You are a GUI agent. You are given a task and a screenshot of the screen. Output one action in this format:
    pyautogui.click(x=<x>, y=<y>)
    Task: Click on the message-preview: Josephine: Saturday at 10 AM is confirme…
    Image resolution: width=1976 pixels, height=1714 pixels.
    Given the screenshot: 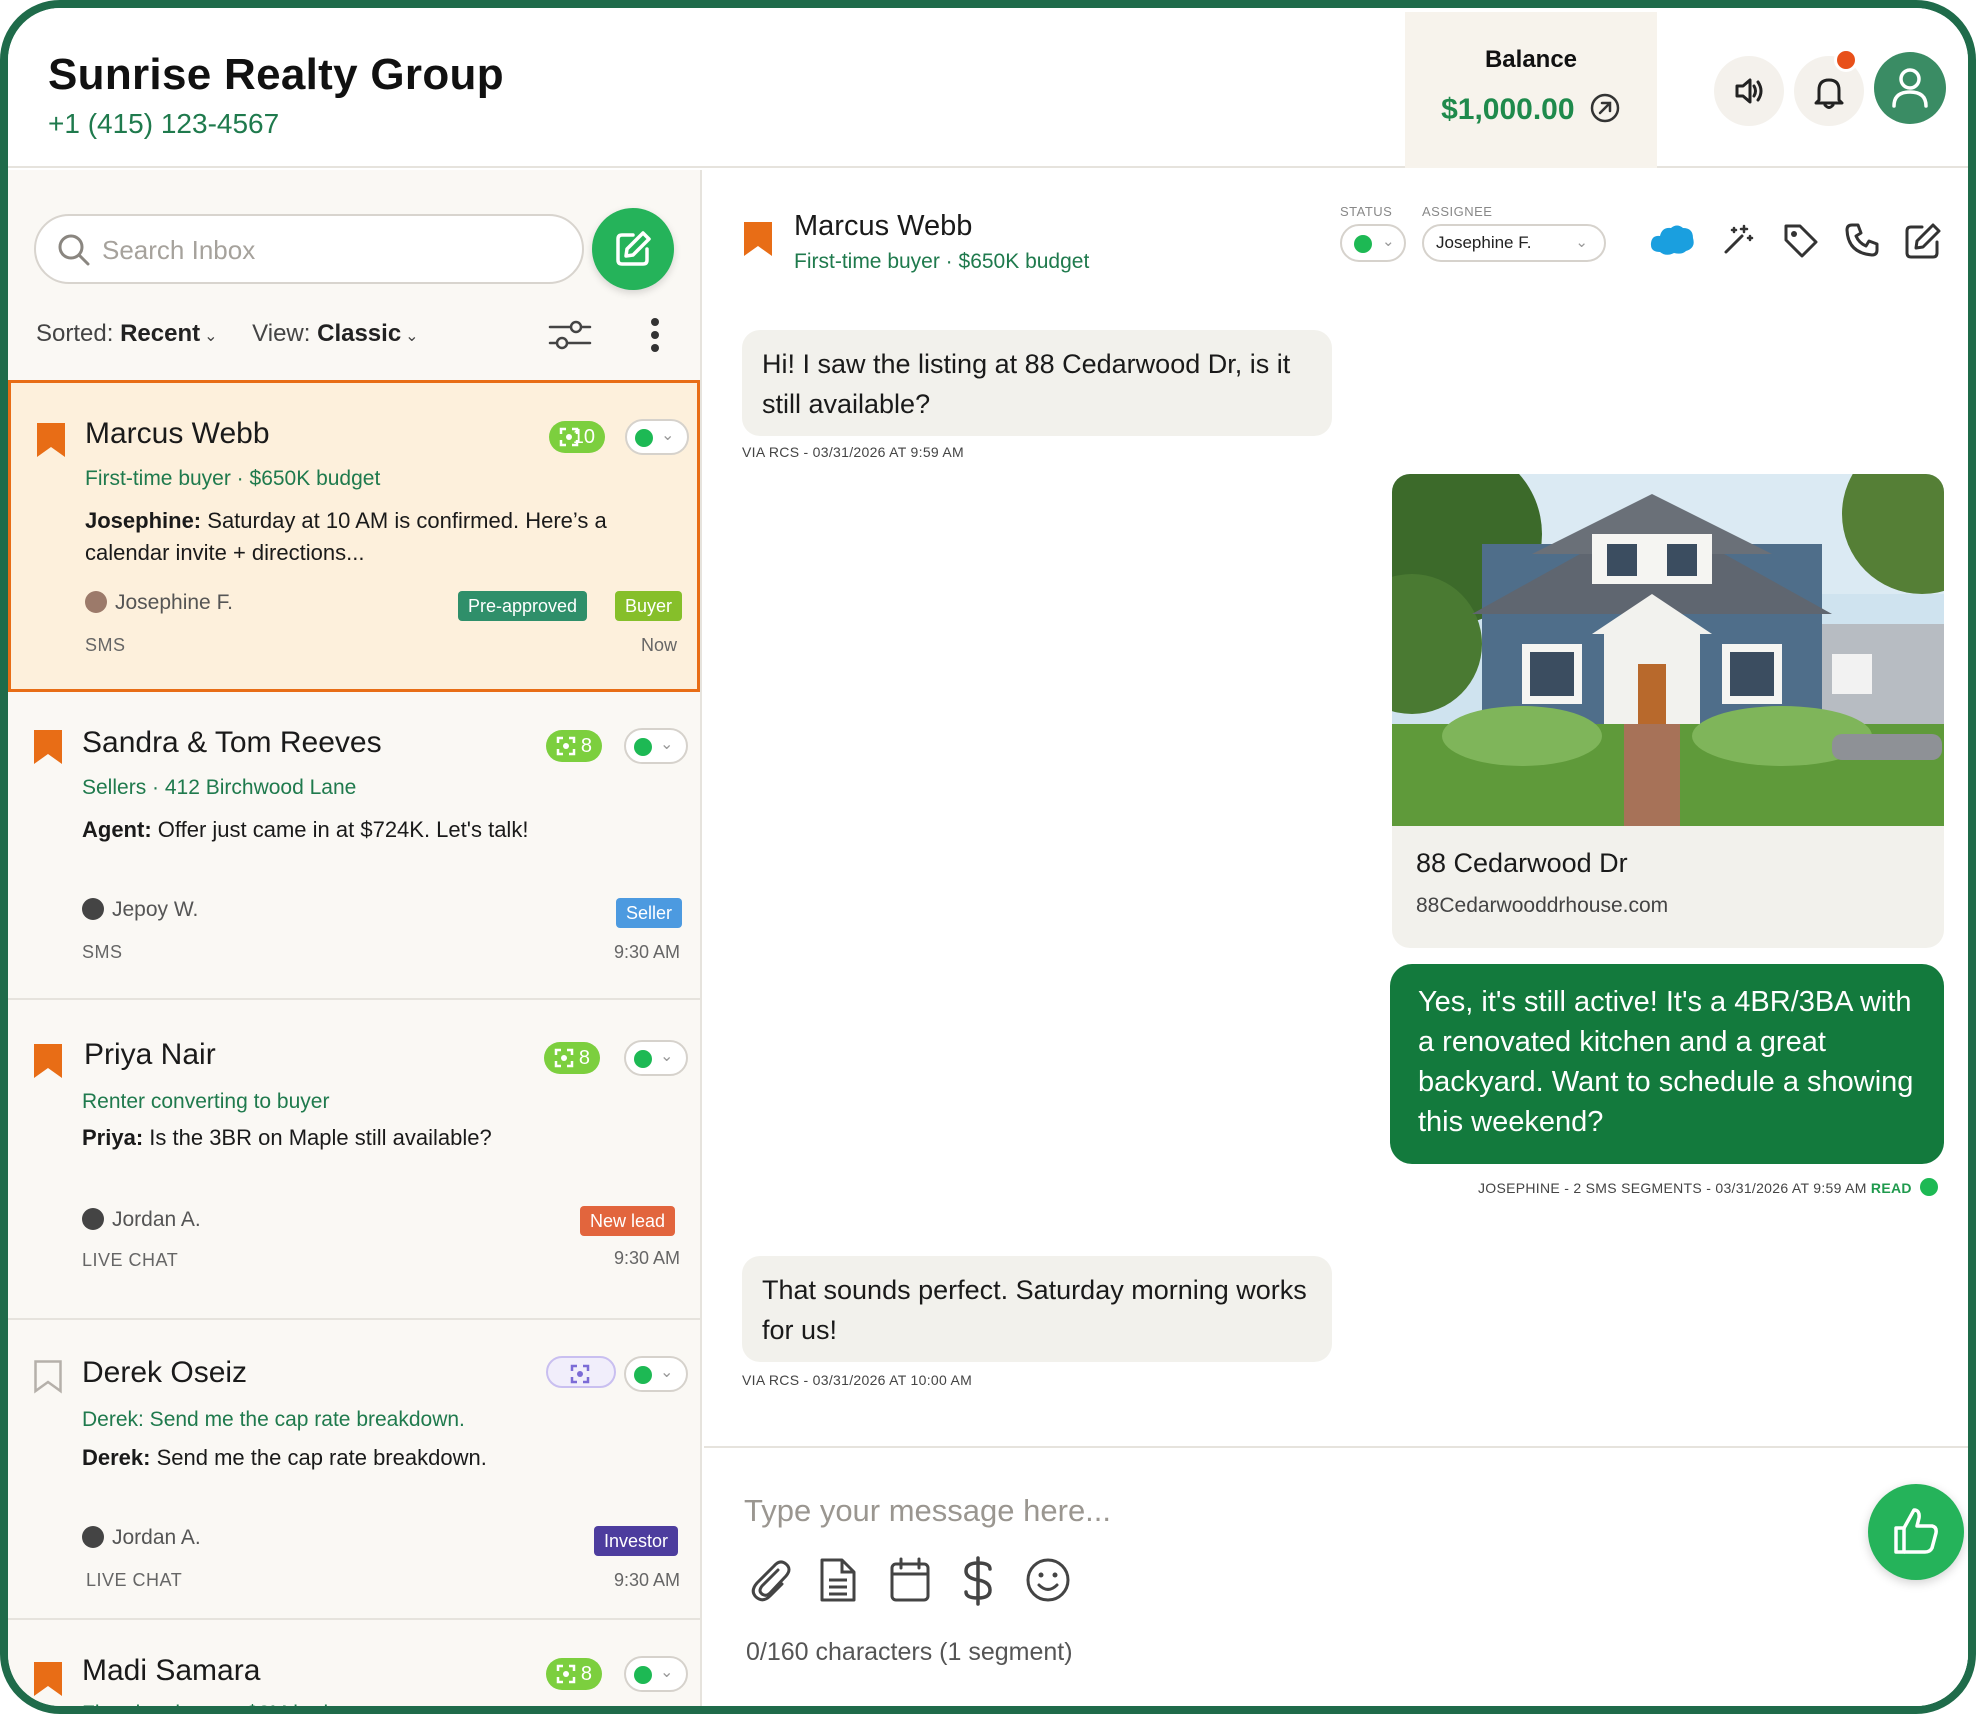 What is the action you would take?
    pyautogui.click(x=375, y=537)
    